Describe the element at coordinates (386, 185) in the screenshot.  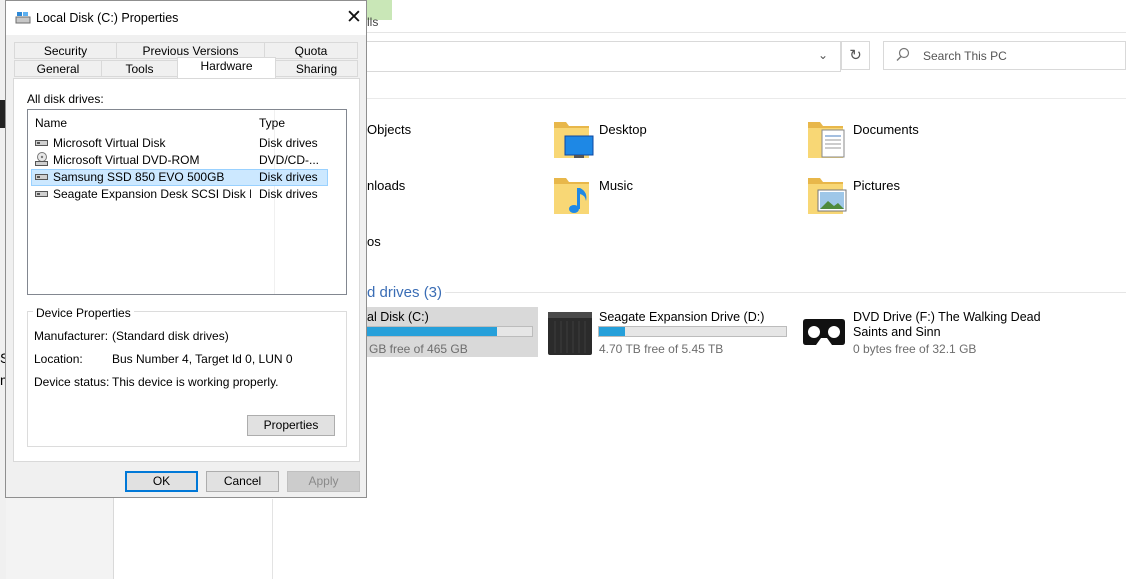
I see `folder-downloads-label: nloads` at that location.